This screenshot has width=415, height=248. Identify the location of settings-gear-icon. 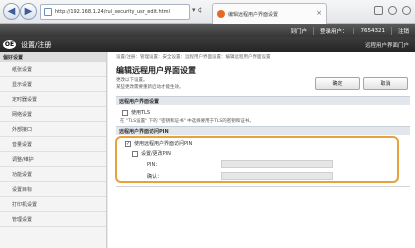
(406, 10).